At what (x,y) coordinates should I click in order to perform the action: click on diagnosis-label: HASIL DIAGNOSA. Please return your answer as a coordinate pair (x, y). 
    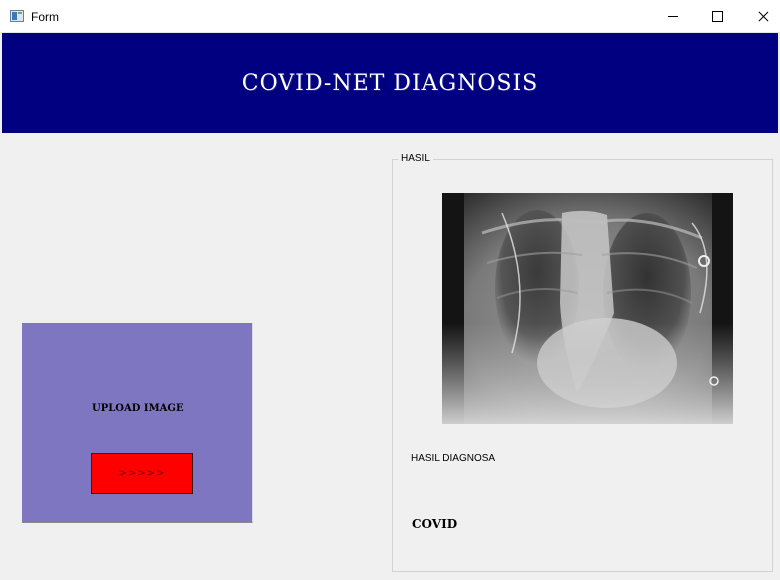
    Looking at the image, I should click on (453, 458).